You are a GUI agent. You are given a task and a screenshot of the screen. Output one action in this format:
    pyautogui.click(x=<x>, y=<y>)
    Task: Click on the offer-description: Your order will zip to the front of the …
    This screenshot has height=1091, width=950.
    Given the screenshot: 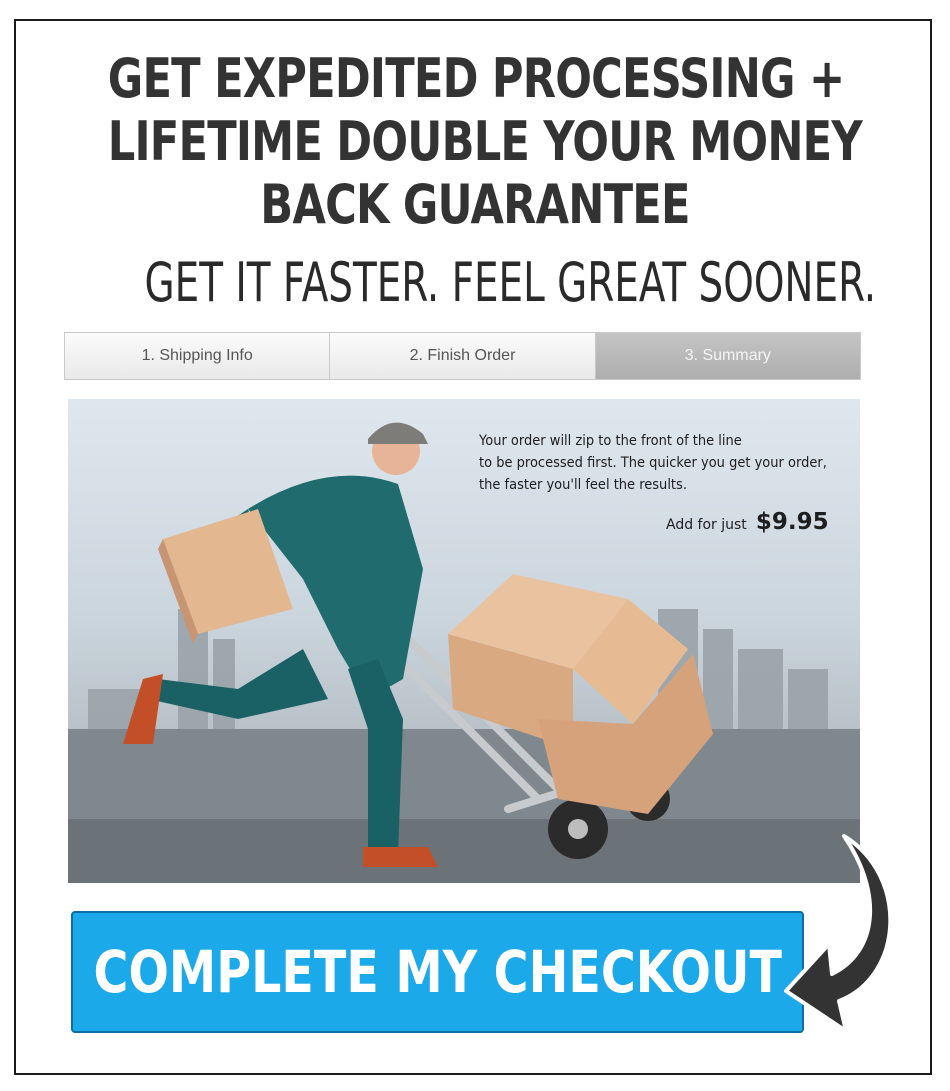 What is the action you would take?
    pyautogui.click(x=659, y=463)
    